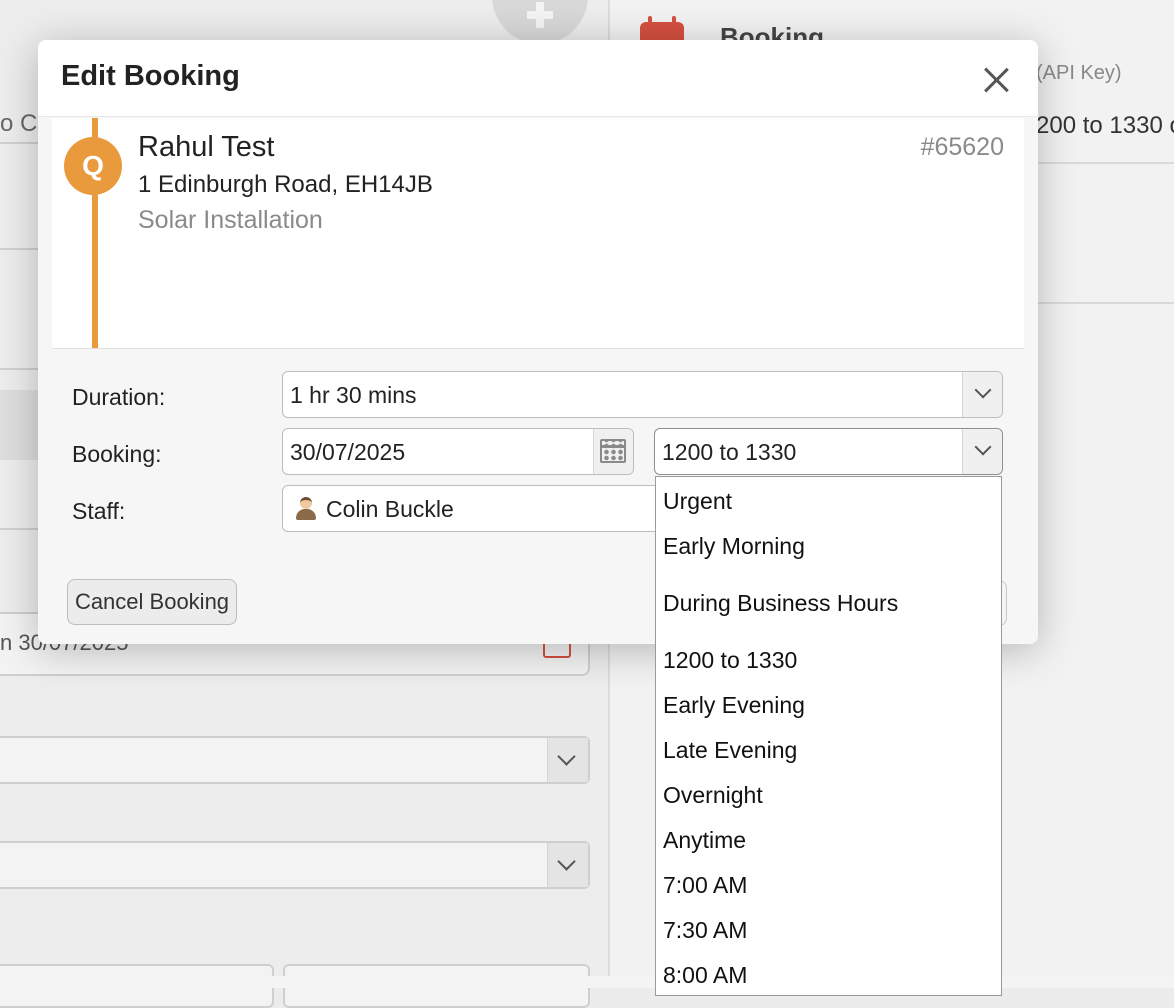 The width and height of the screenshot is (1174, 1008). I want to click on cancel-booking-button: Cancel Booking, so click(152, 602).